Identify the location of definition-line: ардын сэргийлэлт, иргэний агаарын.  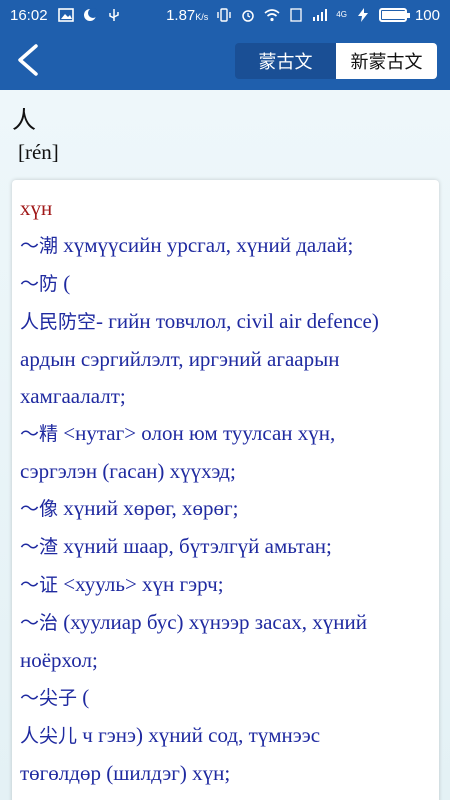
(224, 359).